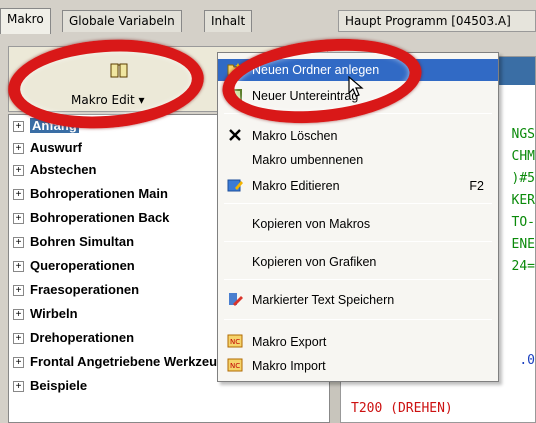 This screenshot has height=423, width=536. I want to click on tree-item: + Beispiele, so click(50, 389).